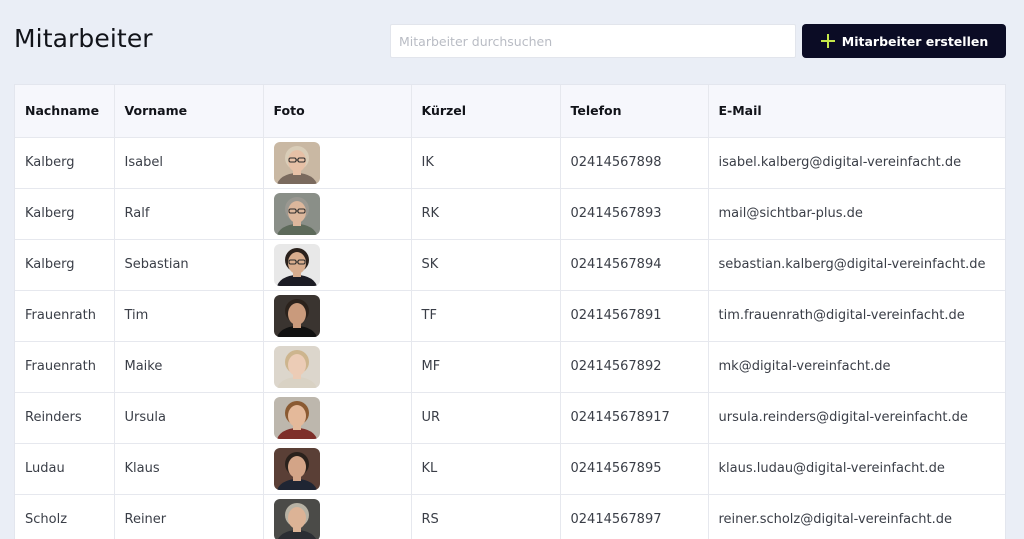  What do you see at coordinates (856, 418) in the screenshot?
I see `cell-email: ursula.reinders@digital-vereinfacht.de` at bounding box center [856, 418].